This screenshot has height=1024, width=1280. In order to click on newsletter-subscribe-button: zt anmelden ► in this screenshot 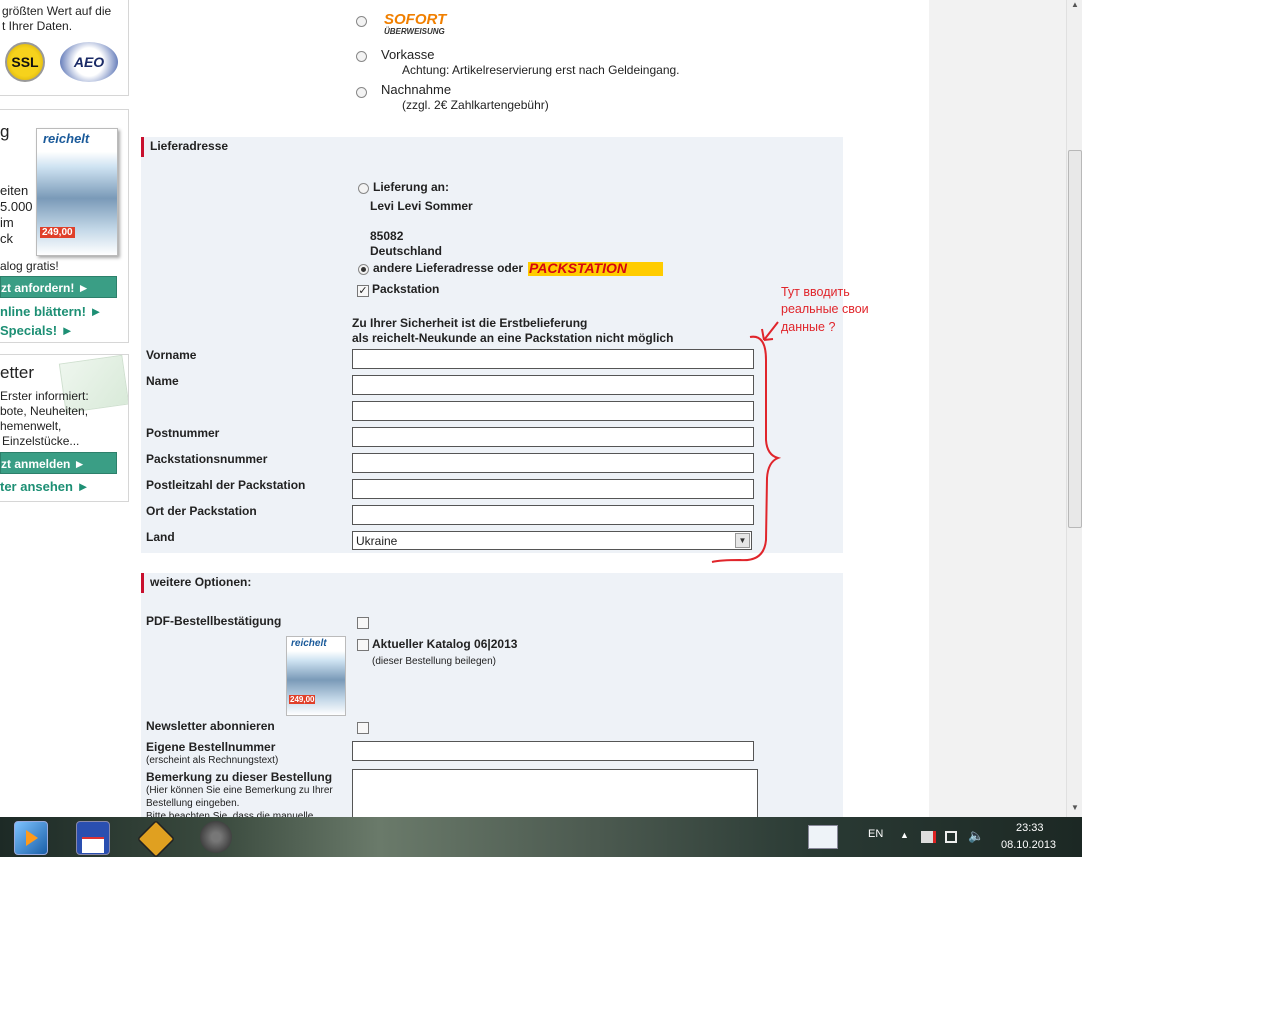, I will do `click(58, 463)`.